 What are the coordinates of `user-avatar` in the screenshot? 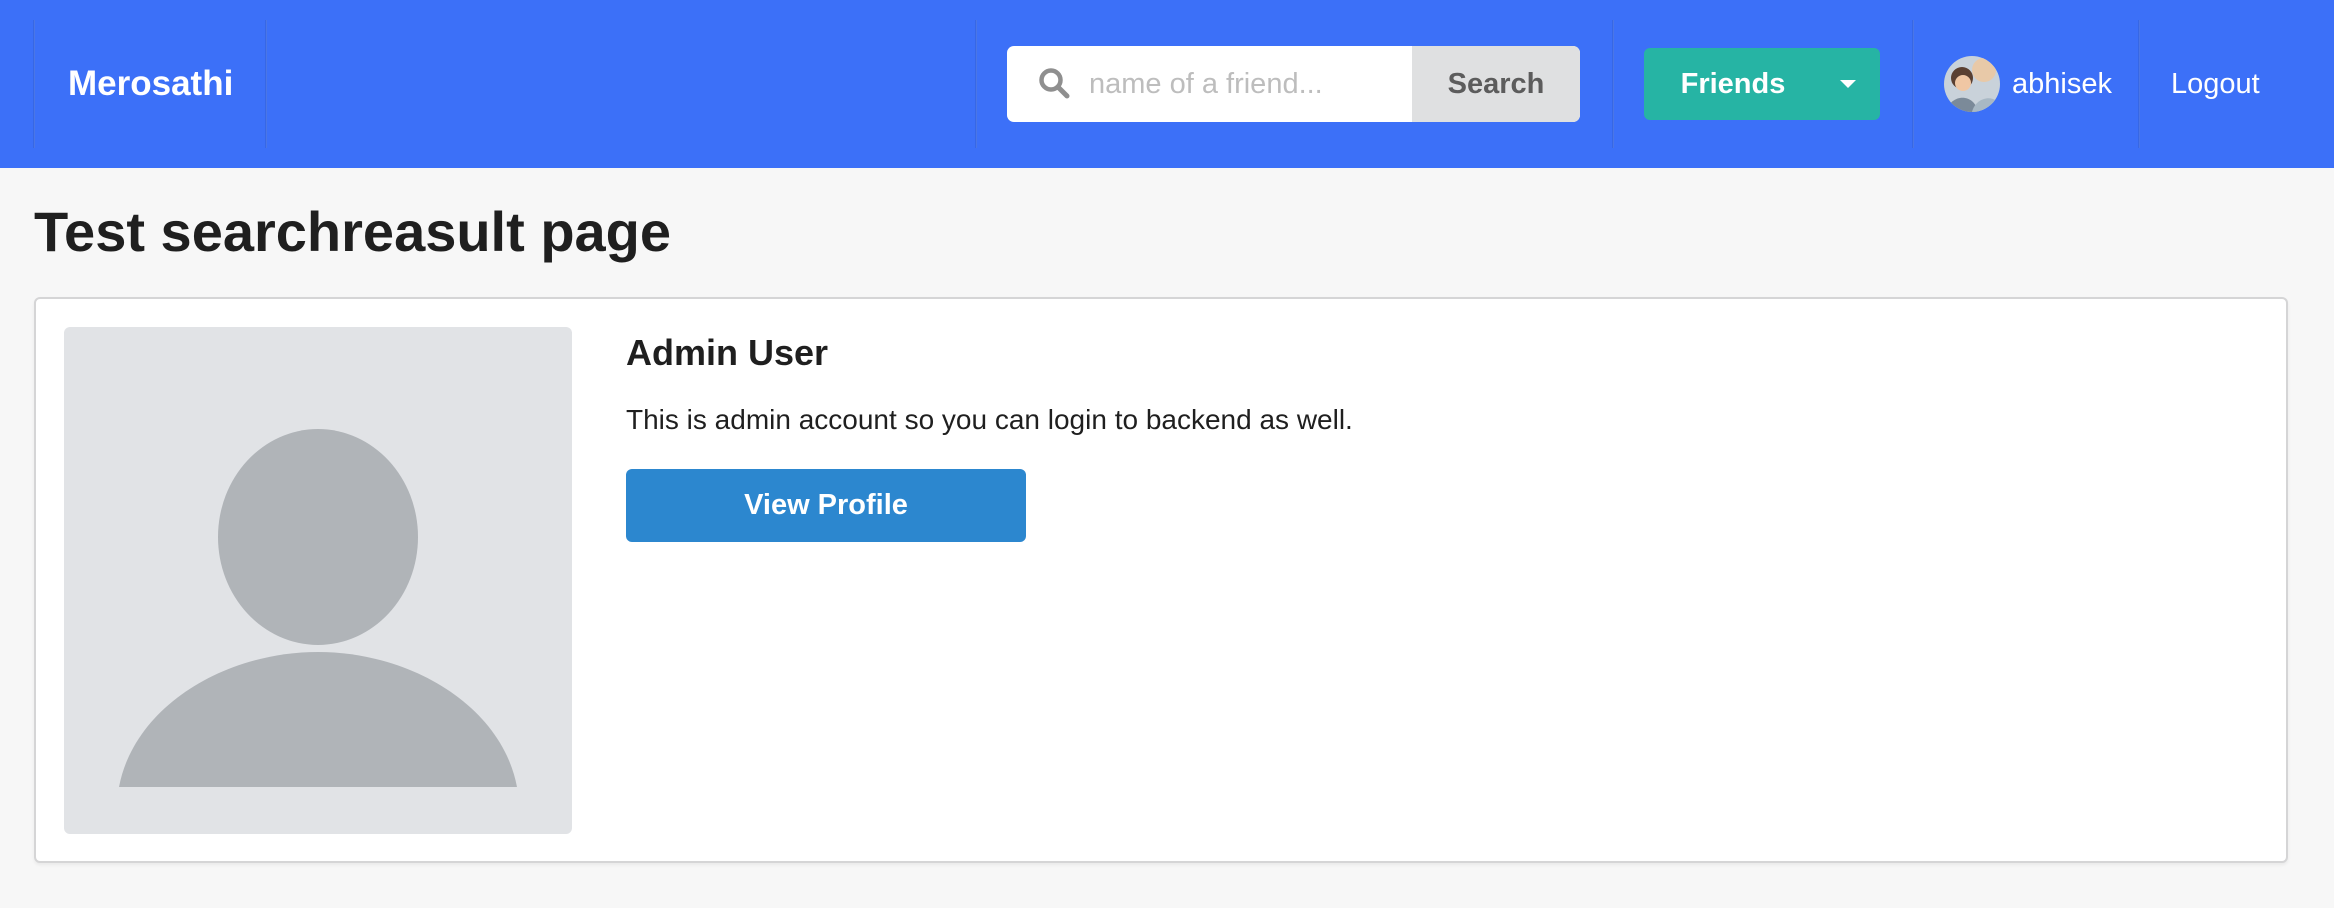 It's located at (1972, 84).